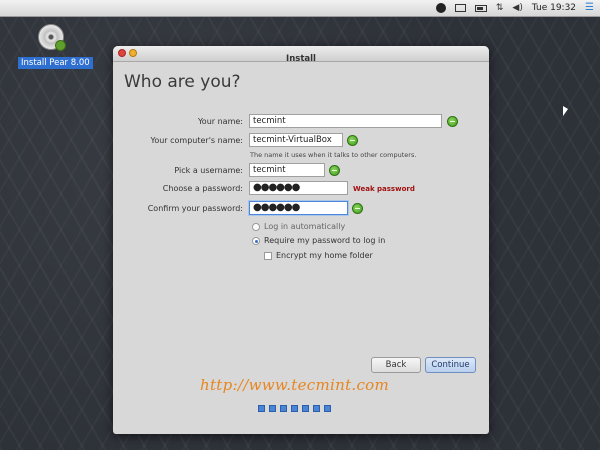 Image resolution: width=600 pixels, height=450 pixels. Describe the element at coordinates (287, 170) in the screenshot. I see `username-input: tecmint` at that location.